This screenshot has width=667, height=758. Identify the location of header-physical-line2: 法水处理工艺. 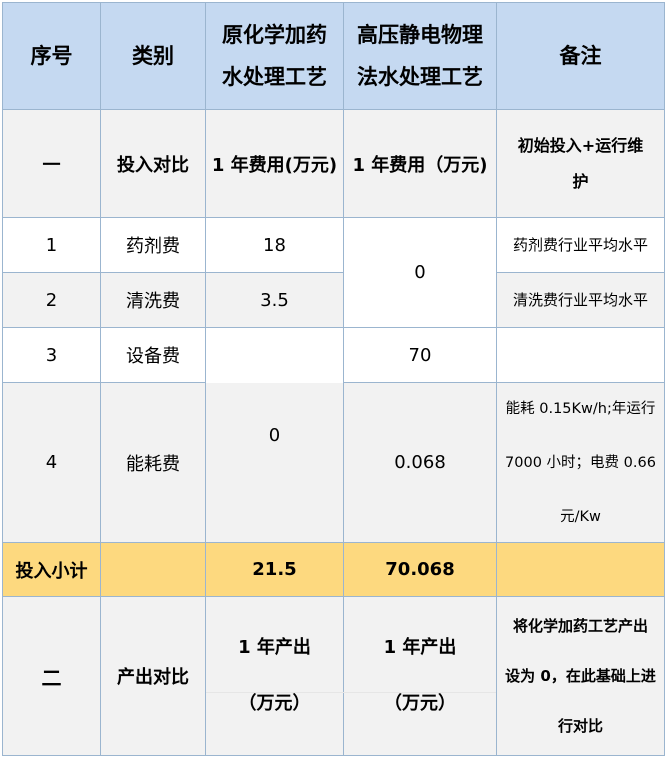
(420, 77).